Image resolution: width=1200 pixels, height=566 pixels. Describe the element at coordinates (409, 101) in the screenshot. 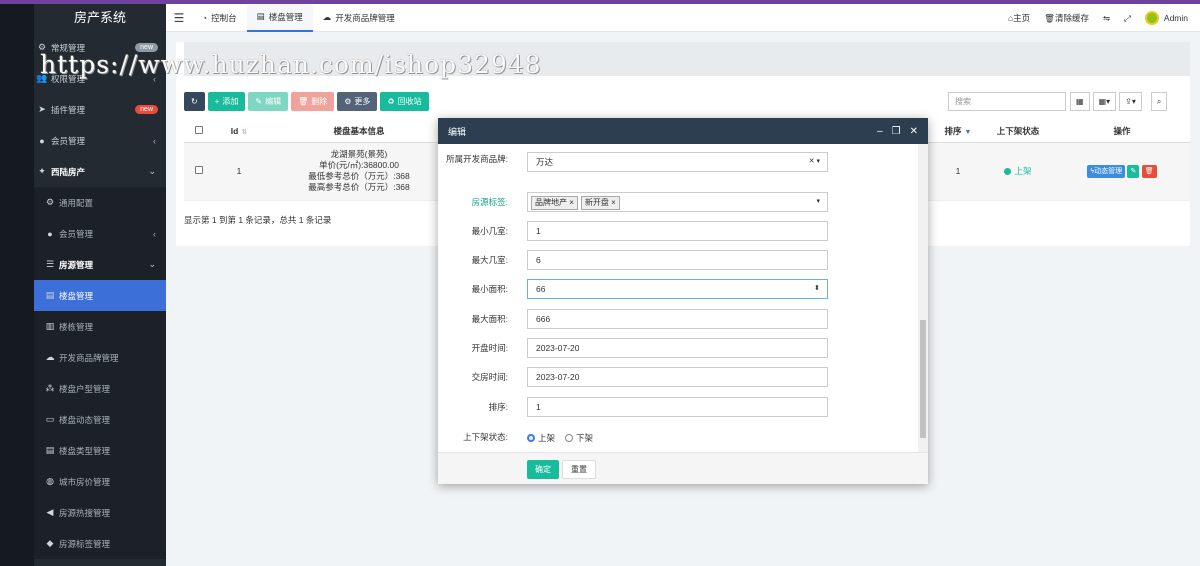

I see `recycle-label: 回收站` at that location.